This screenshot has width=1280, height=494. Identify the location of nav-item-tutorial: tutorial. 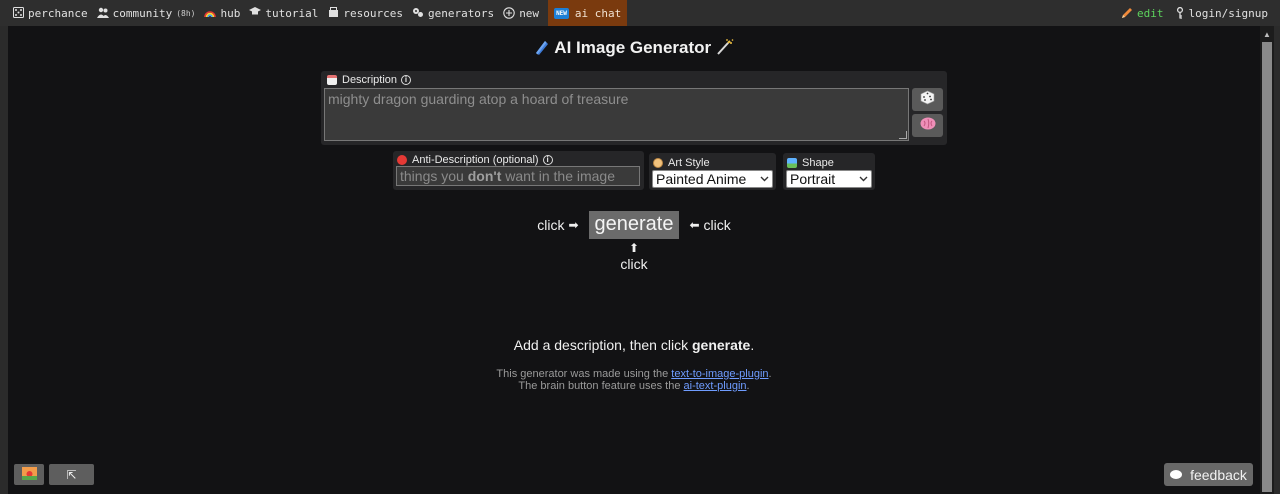
(286, 13).